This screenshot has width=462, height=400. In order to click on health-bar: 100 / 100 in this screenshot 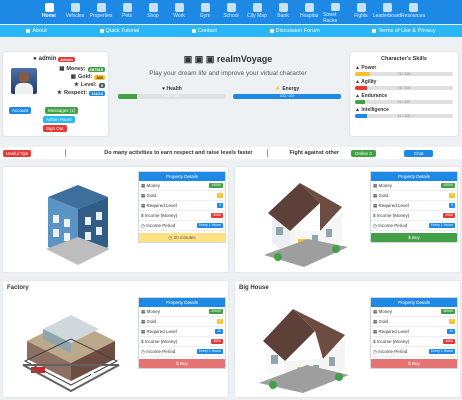, I will do `click(172, 96)`.